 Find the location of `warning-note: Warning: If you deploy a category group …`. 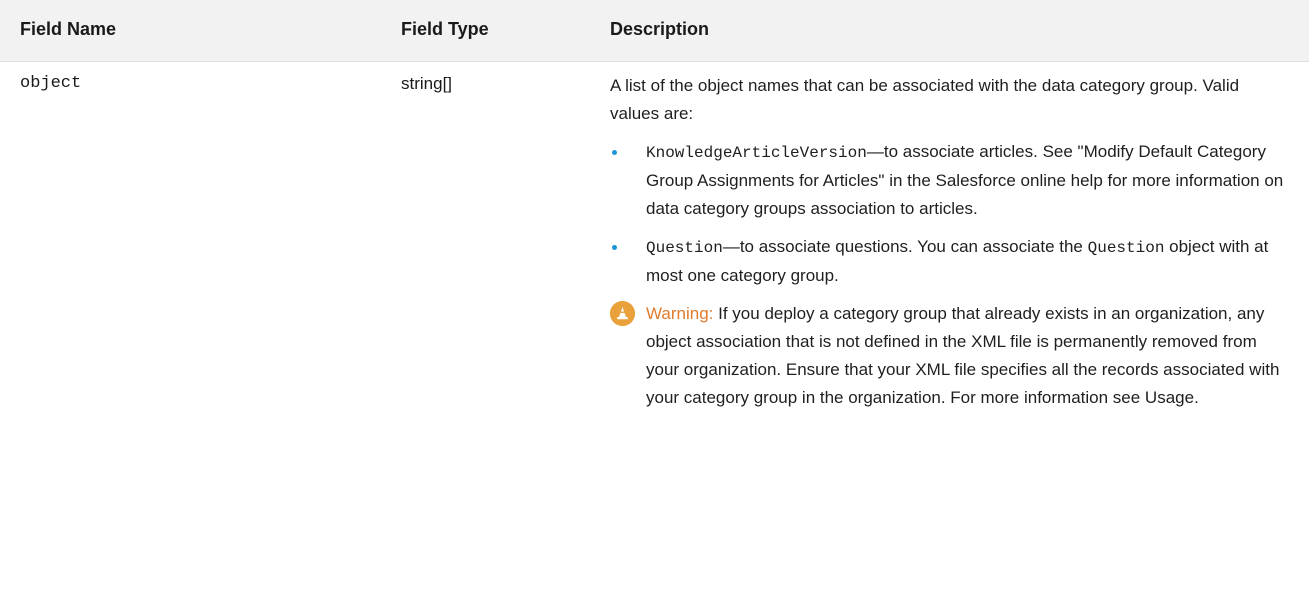

warning-note: Warning: If you deploy a category group … is located at coordinates (950, 356).